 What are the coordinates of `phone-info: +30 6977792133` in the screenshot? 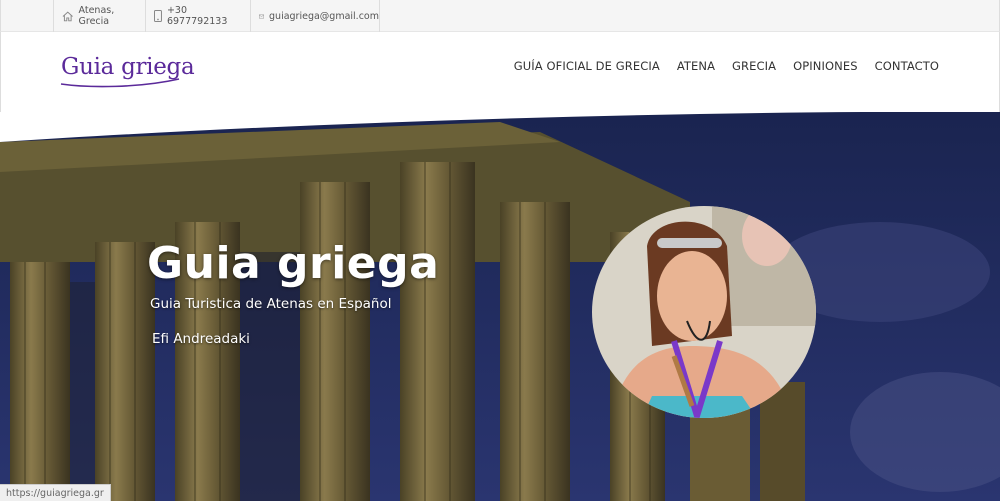 It's located at (197, 16).